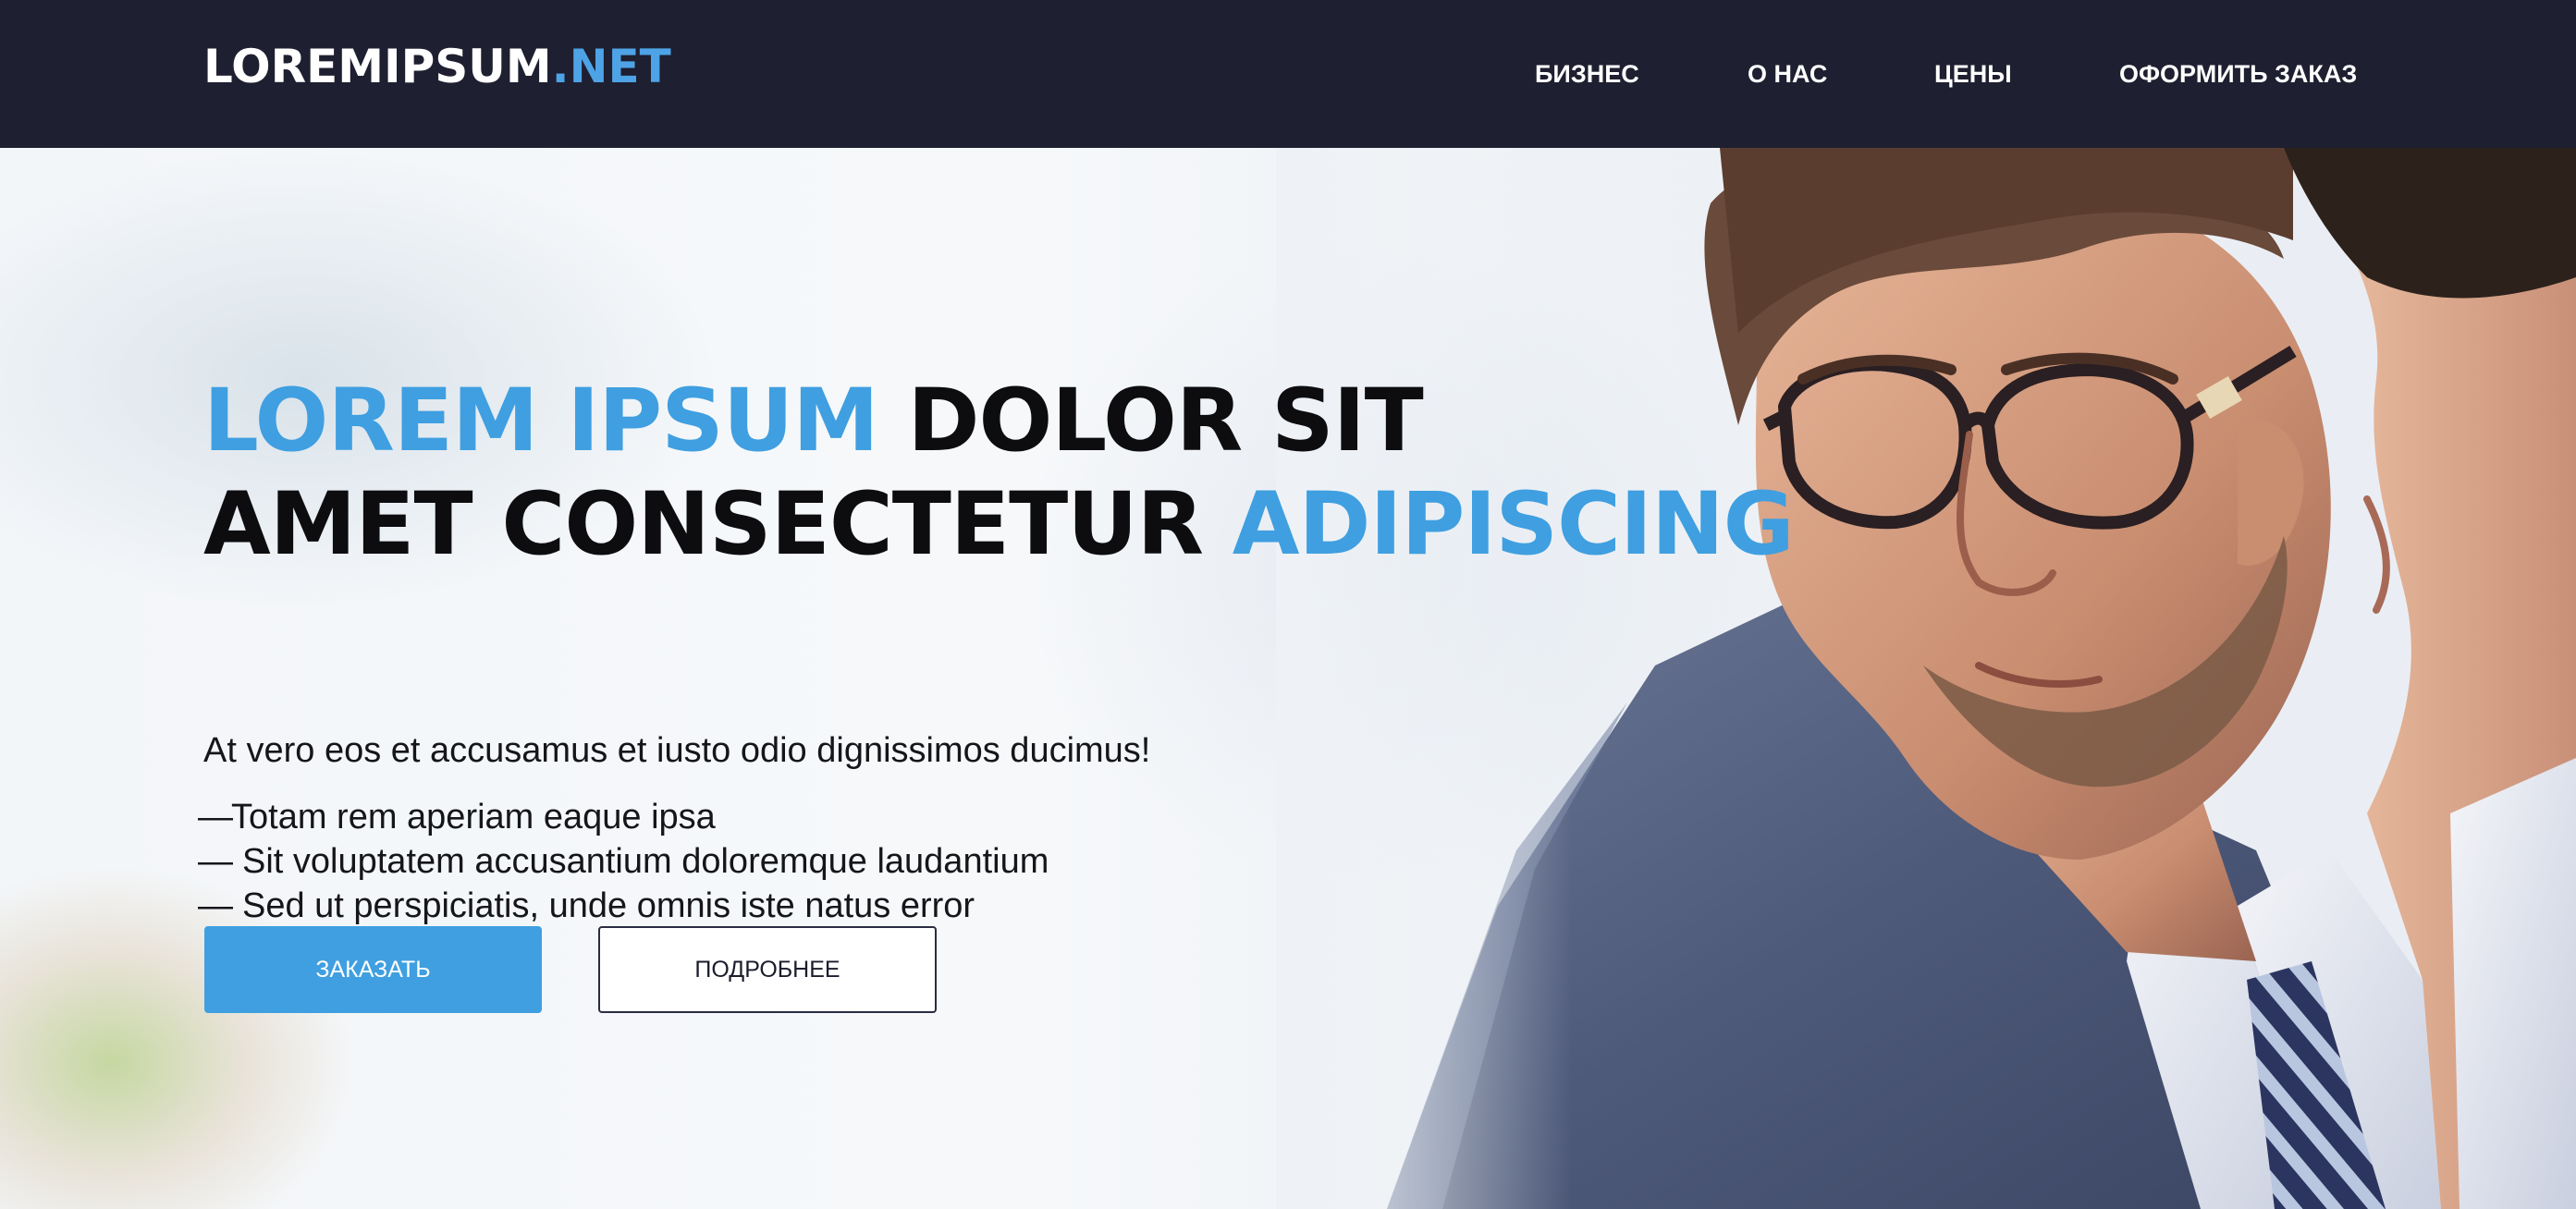  I want to click on logo-tld: NET, so click(620, 66).